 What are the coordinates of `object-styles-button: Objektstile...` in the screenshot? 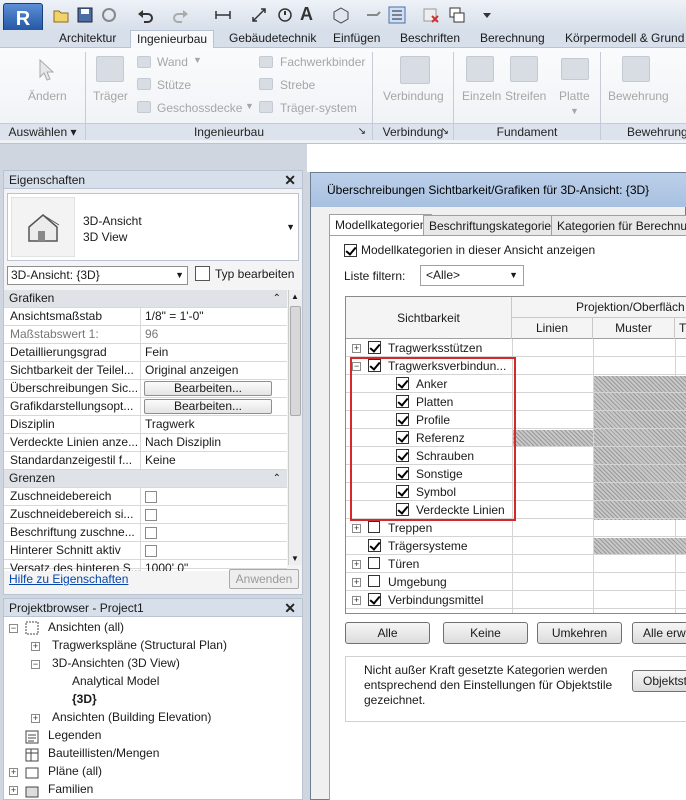 It's located at (659, 681).